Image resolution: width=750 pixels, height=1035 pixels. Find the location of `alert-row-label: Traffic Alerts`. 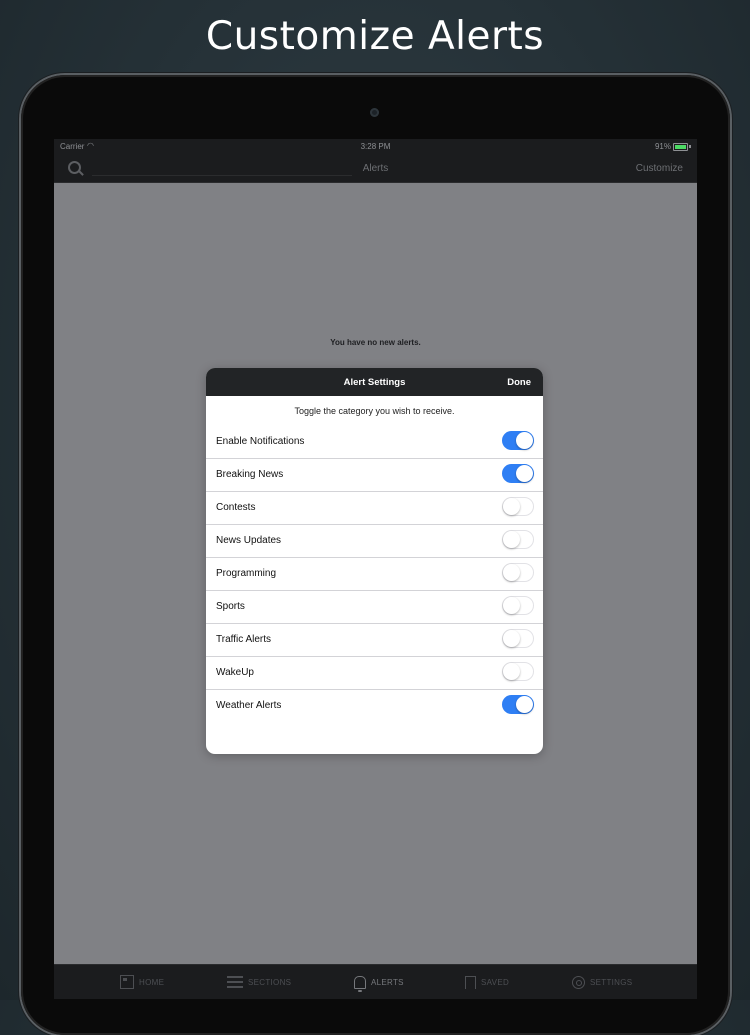

alert-row-label: Traffic Alerts is located at coordinates (244, 639).